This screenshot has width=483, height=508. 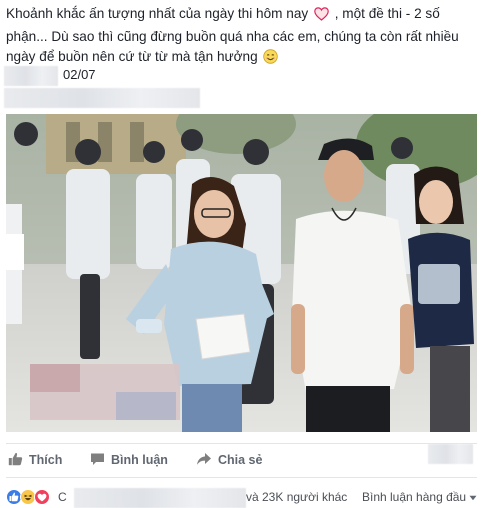 I want to click on thumbs-up-icon, so click(x=15, y=460).